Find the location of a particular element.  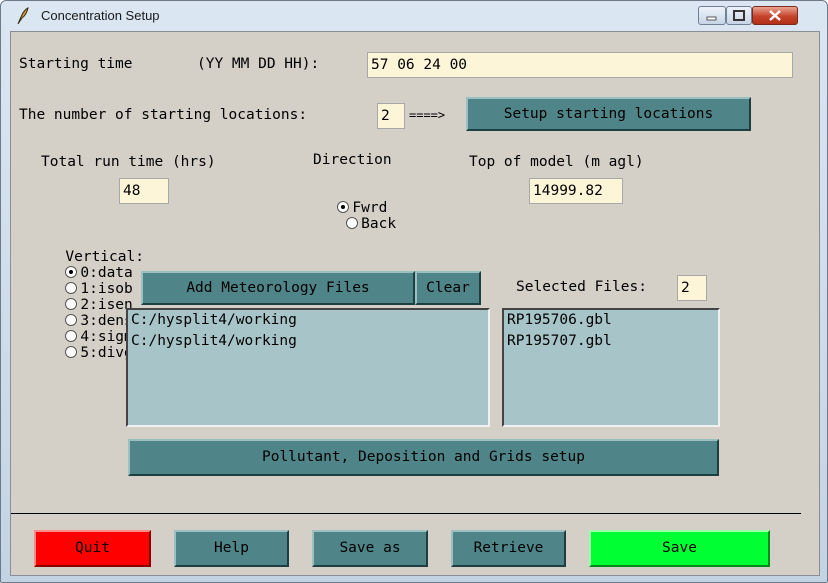

vertical-3-radio: 3:dens is located at coordinates (99, 321).